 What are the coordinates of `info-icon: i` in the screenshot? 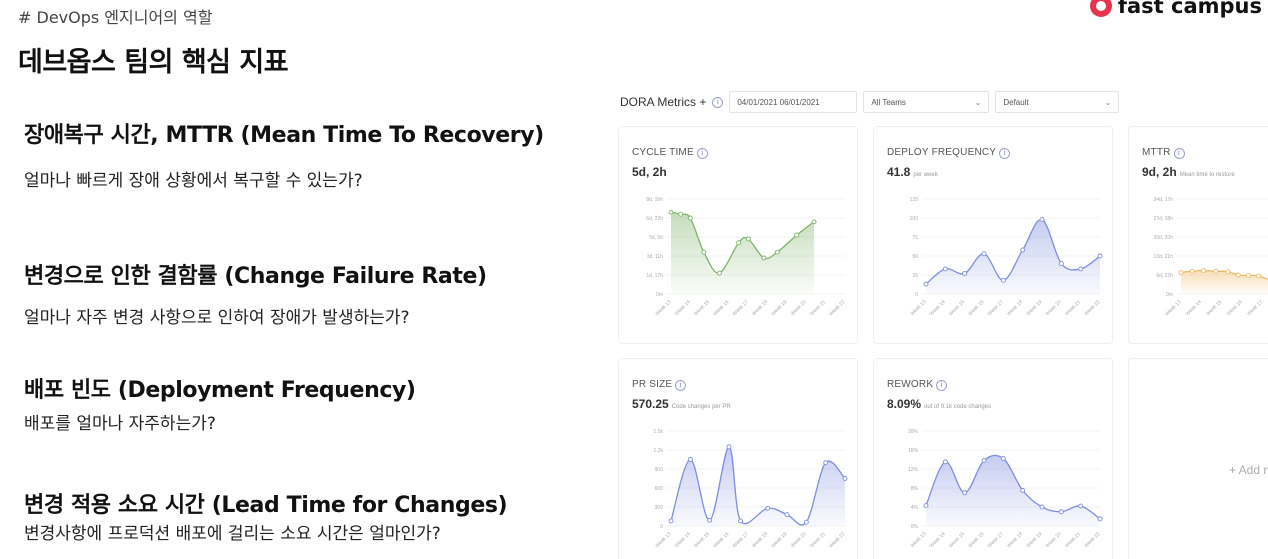 It's located at (718, 102).